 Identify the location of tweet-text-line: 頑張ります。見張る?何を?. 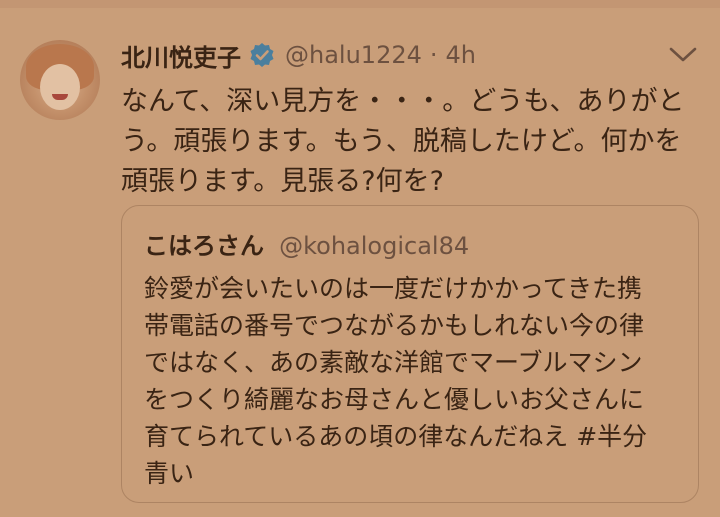
(282, 181).